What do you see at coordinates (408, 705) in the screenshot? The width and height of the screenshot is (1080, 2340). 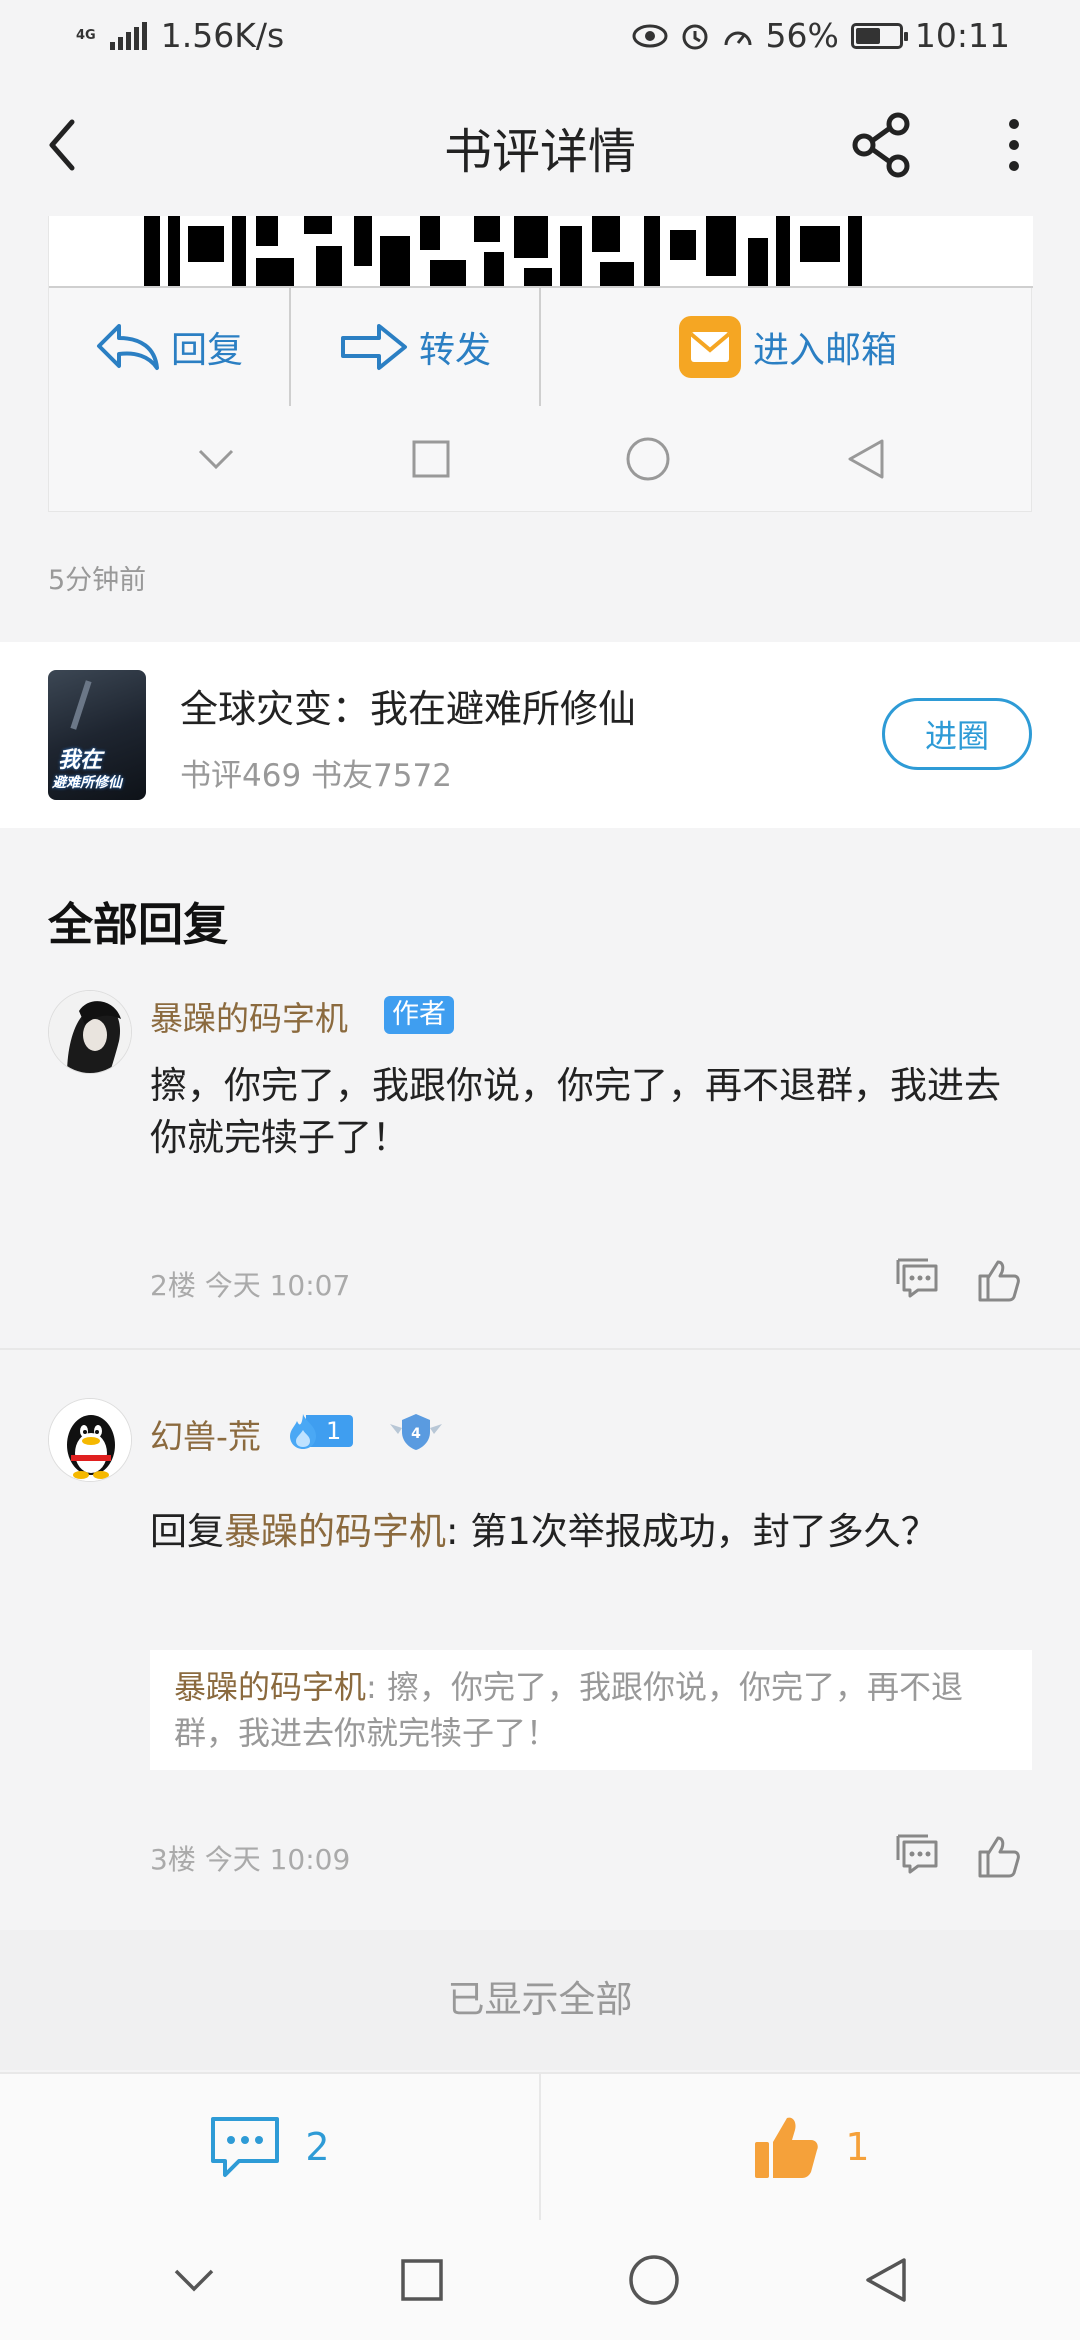 I see `book-title: 全球灾变：我在避难所修仙` at bounding box center [408, 705].